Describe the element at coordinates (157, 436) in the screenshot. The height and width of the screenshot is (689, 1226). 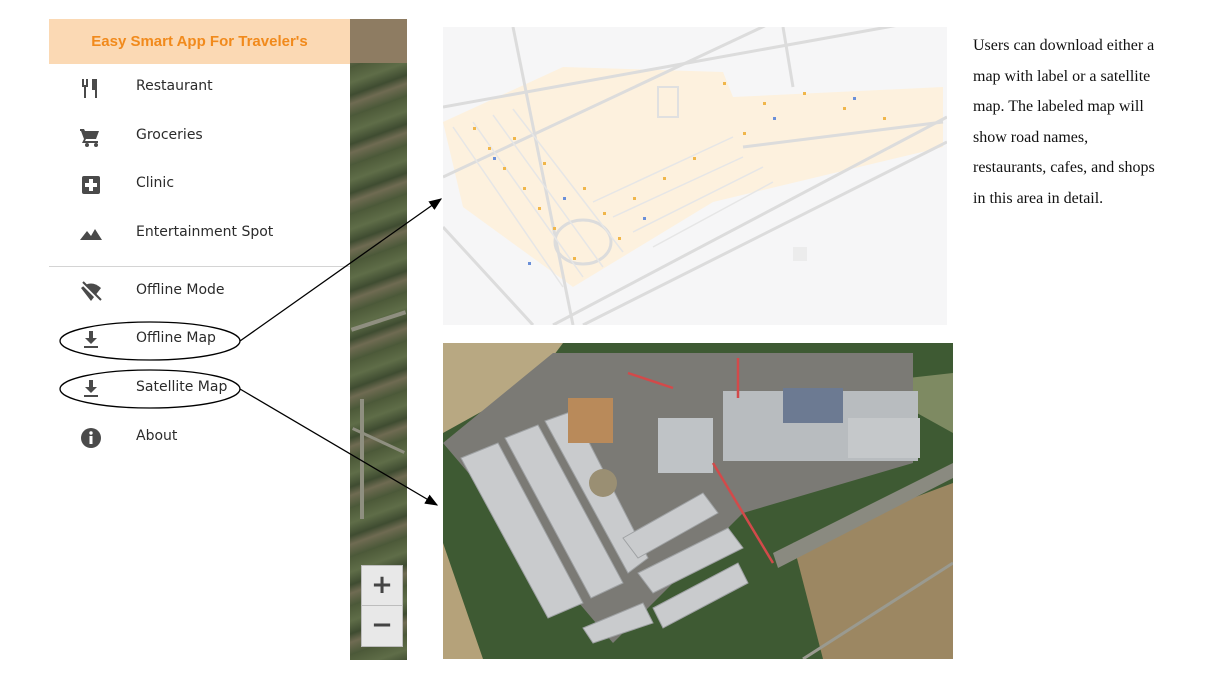
I see `menu-item-label: About` at that location.